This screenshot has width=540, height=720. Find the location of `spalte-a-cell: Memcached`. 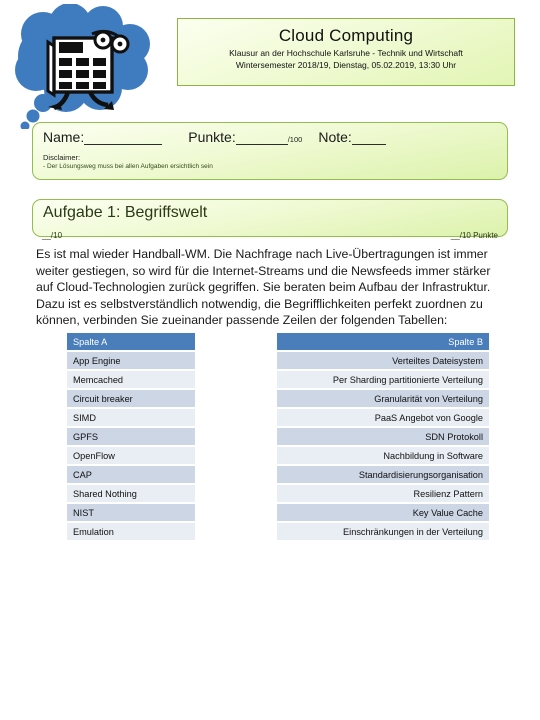

spalte-a-cell: Memcached is located at coordinates (131, 379).